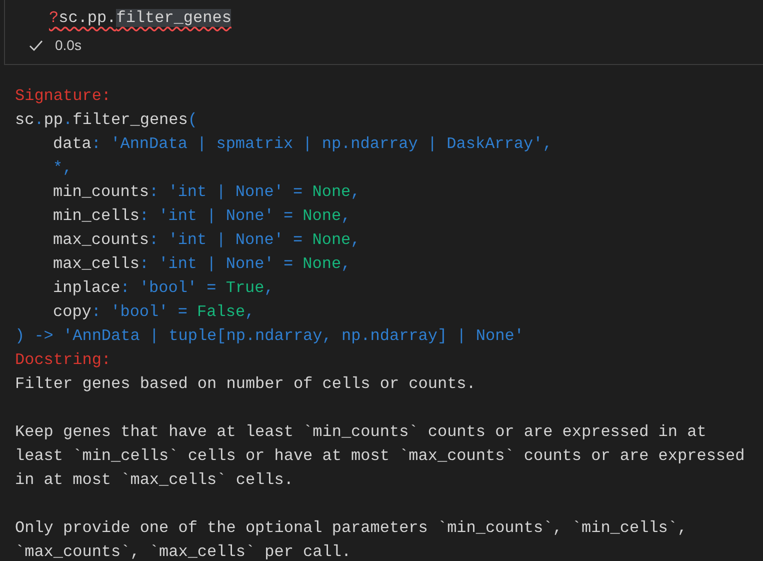  I want to click on section-heading: Docstring:, so click(63, 360).